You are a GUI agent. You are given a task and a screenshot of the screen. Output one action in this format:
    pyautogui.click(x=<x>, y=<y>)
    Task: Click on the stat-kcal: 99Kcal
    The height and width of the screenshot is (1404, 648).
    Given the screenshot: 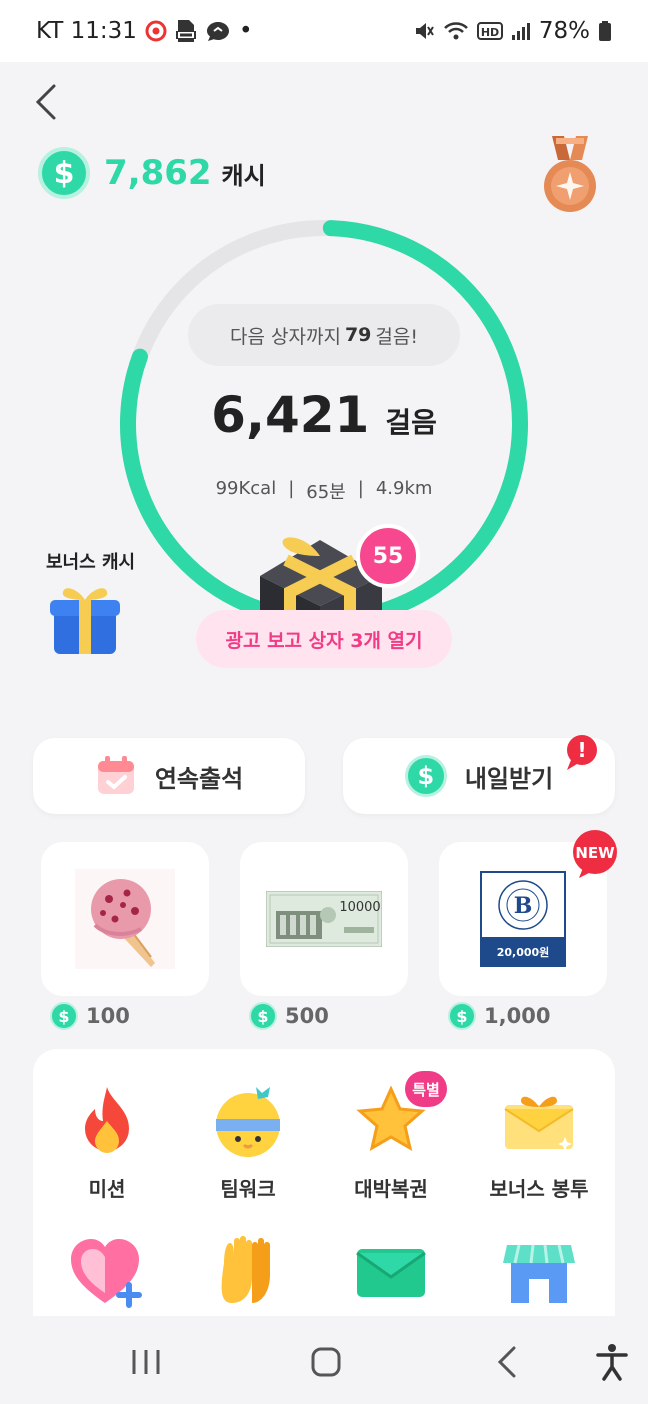 What is the action you would take?
    pyautogui.click(x=246, y=488)
    